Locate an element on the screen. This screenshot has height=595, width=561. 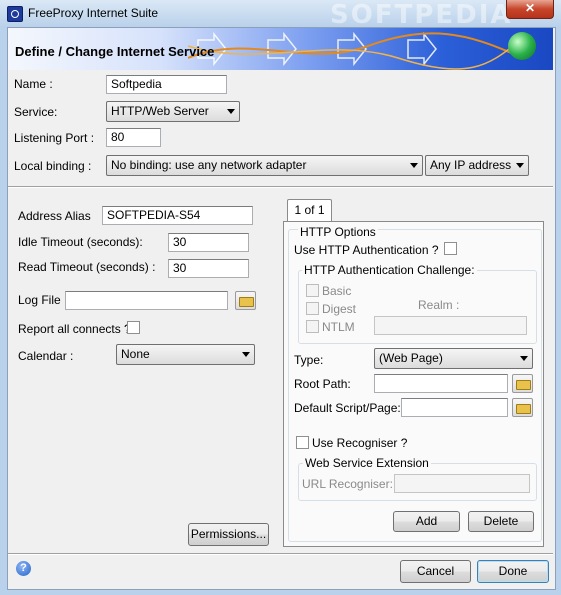
local-binding-label: Local binding : is located at coordinates (53, 166).